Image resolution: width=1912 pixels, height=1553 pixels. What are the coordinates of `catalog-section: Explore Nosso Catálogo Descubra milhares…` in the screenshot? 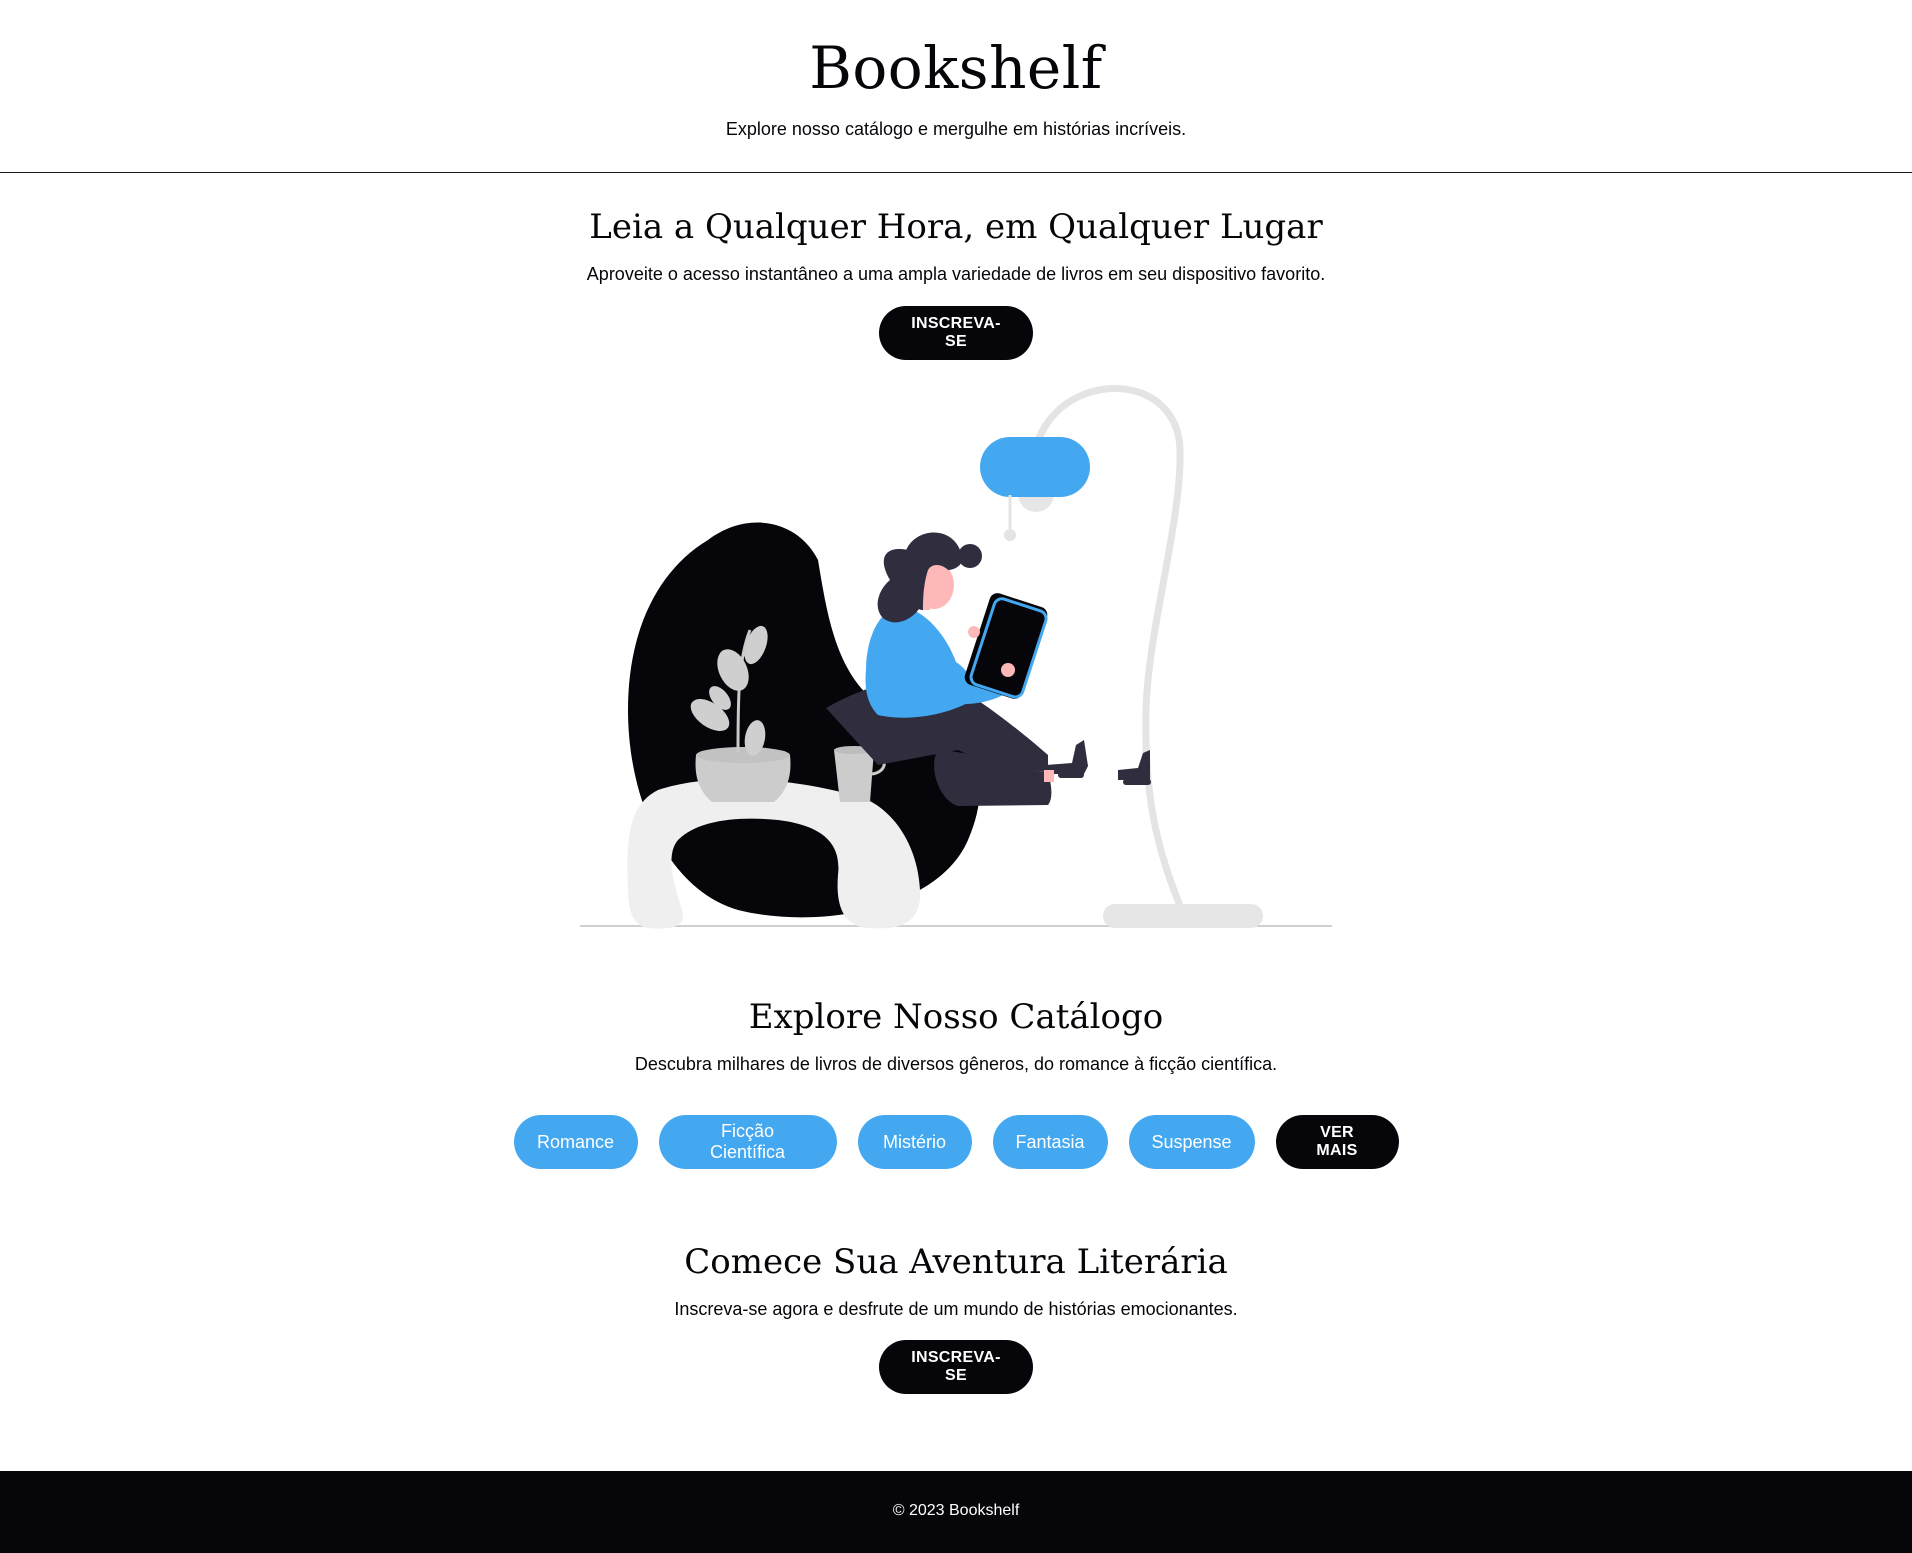 It's located at (956, 1082).